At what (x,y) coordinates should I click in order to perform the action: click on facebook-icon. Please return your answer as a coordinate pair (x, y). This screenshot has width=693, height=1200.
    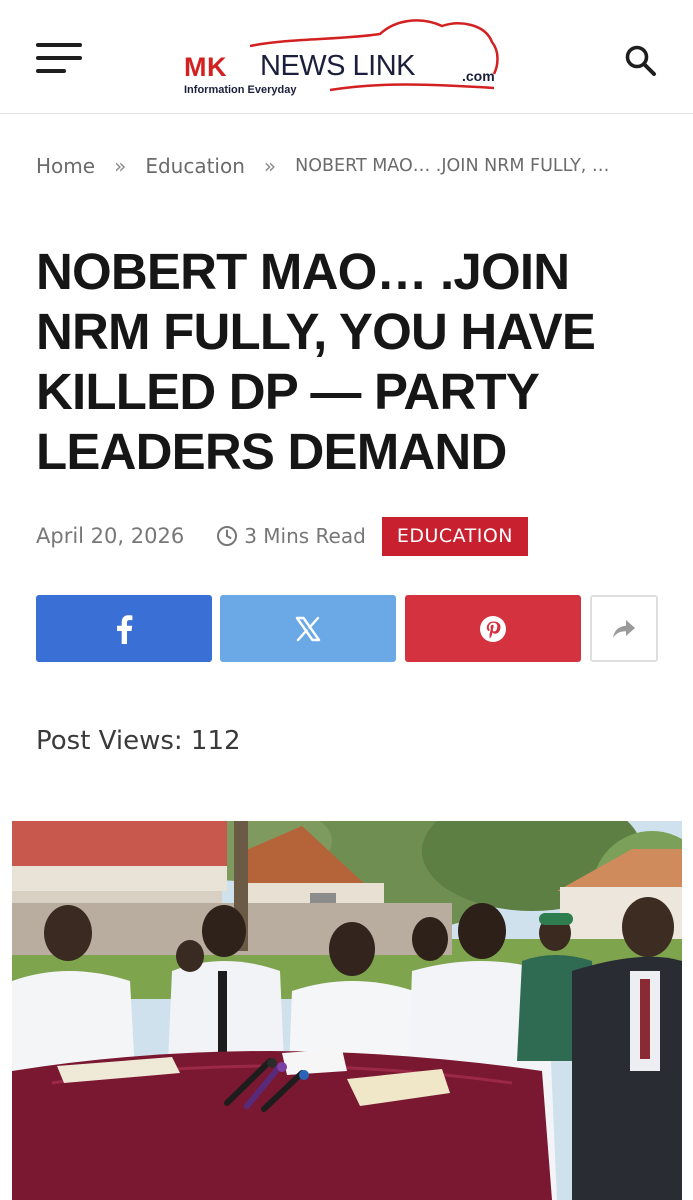
    Looking at the image, I should click on (125, 629).